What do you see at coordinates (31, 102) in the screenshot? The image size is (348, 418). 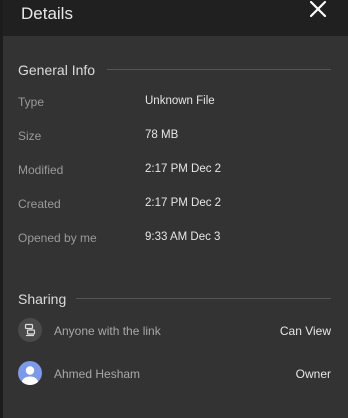 I see `type-label: Type` at bounding box center [31, 102].